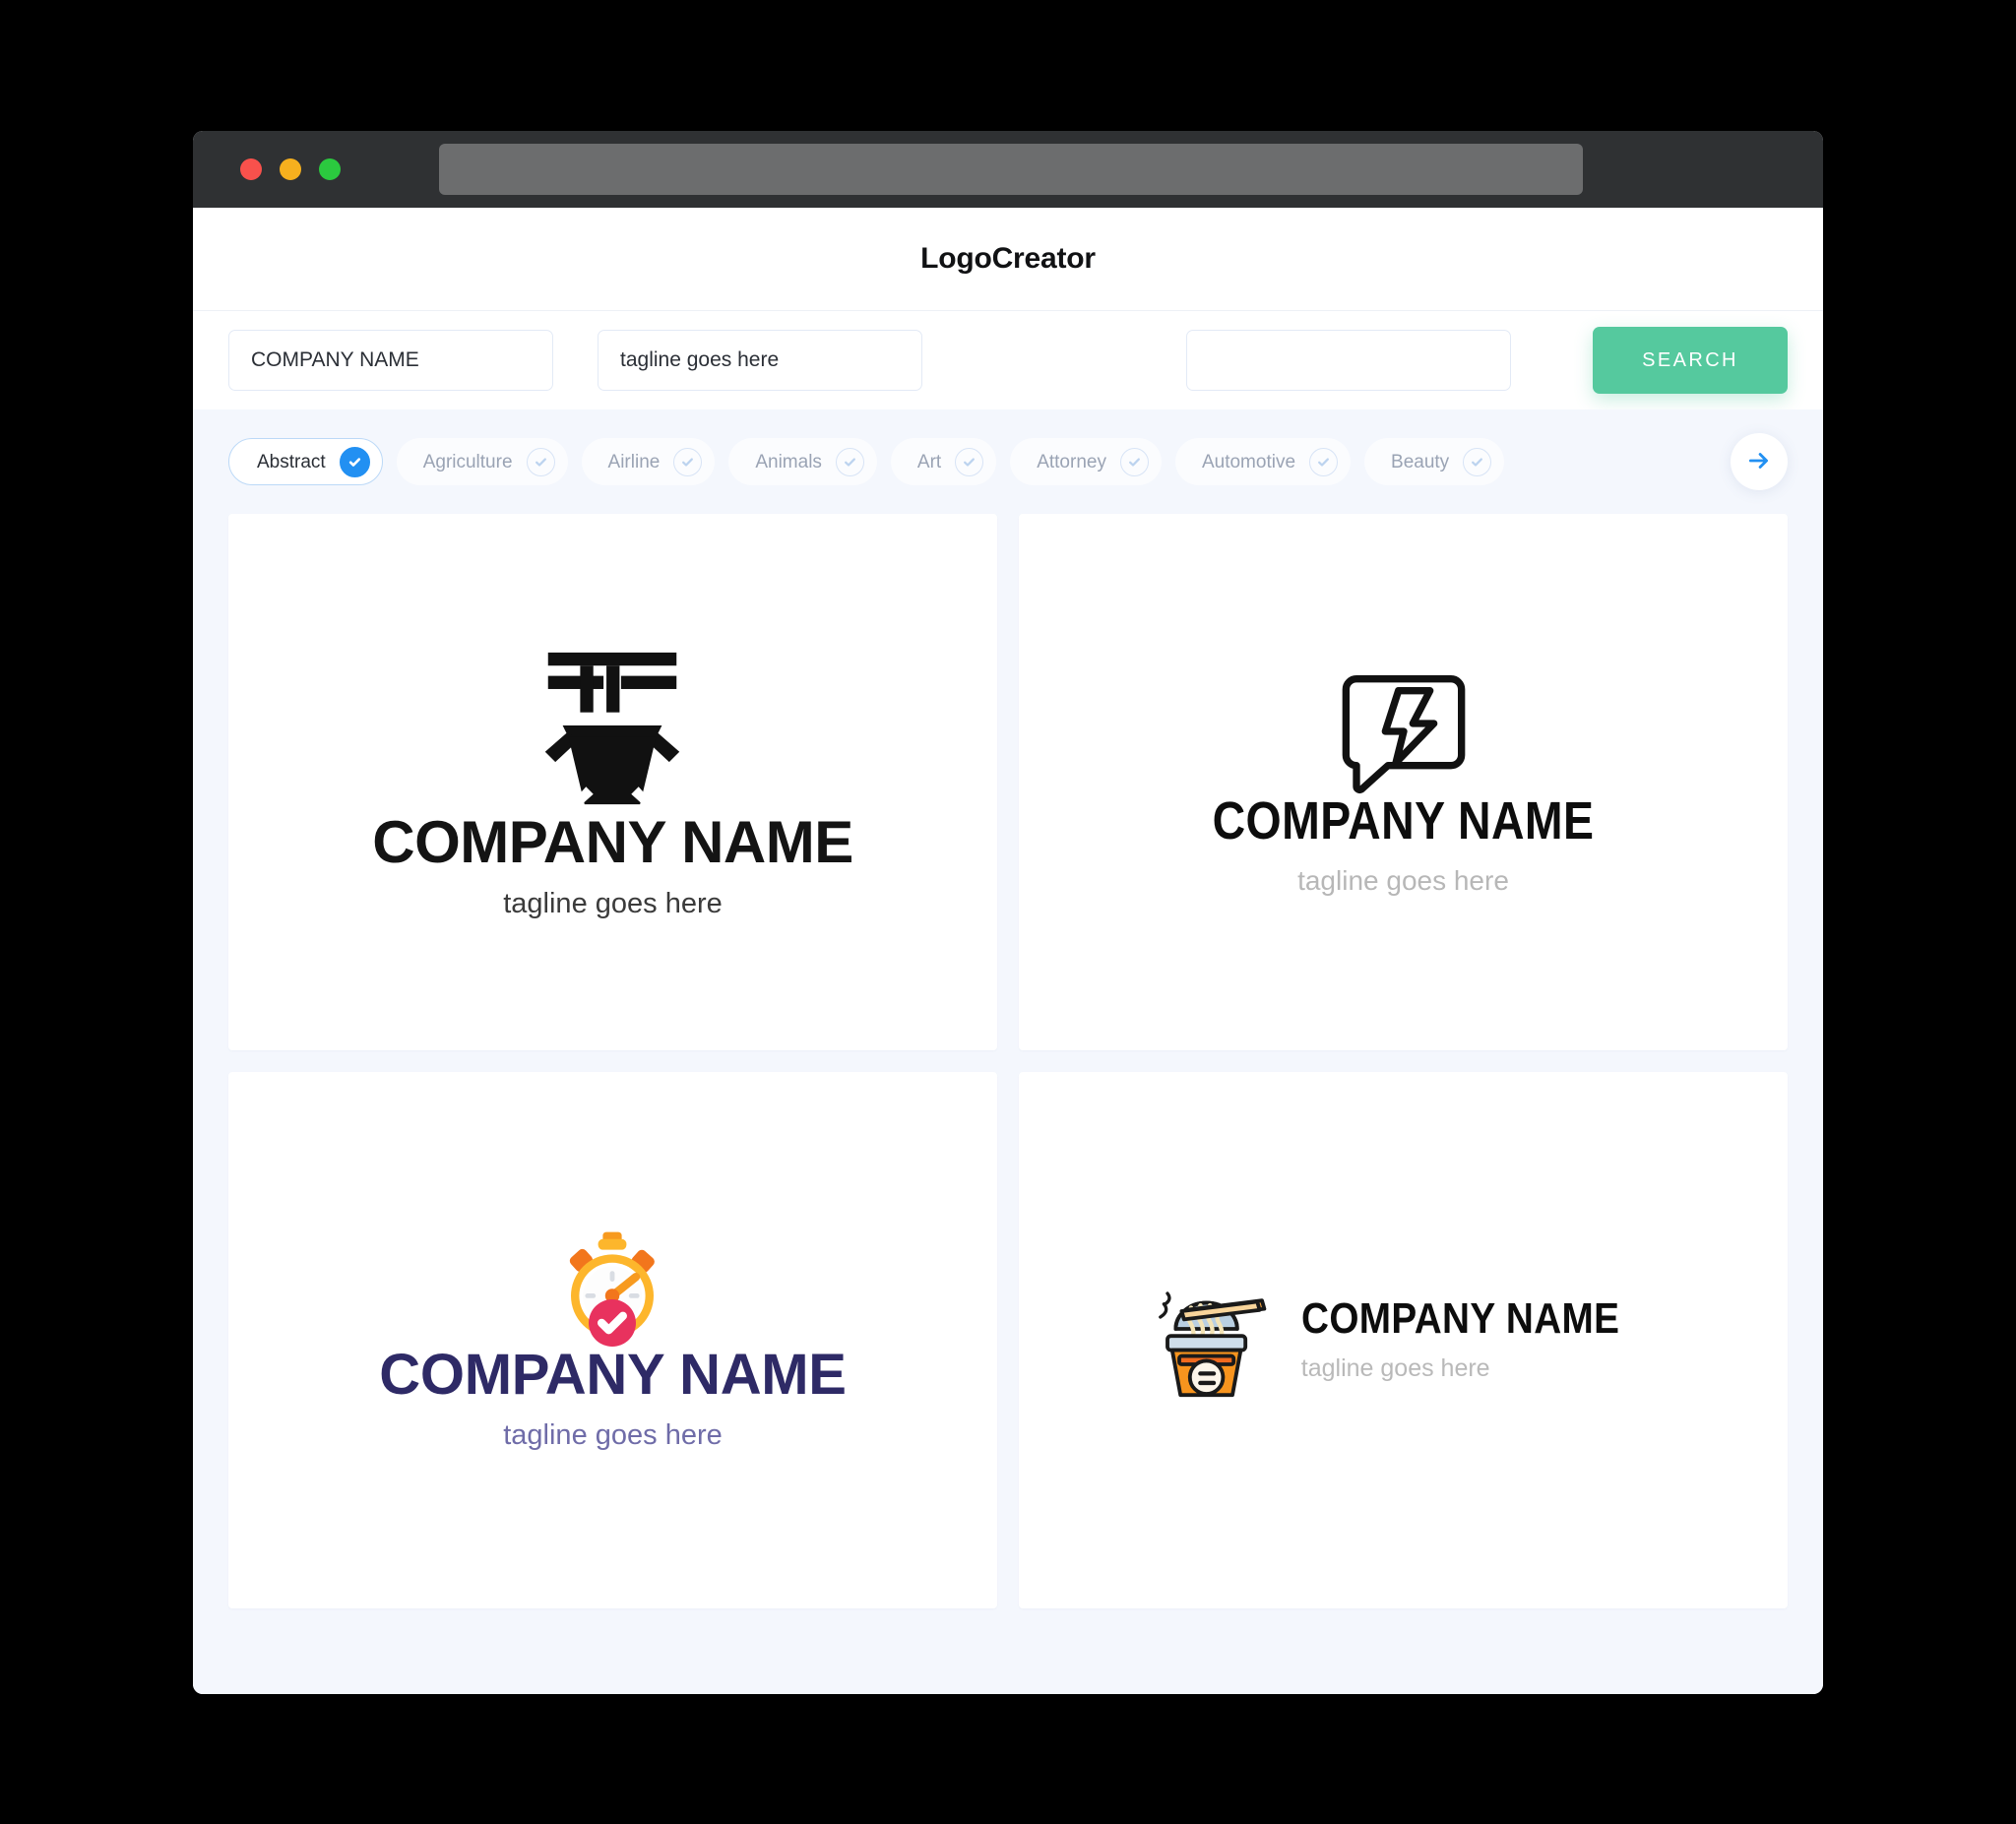  Describe the element at coordinates (634, 461) in the screenshot. I see `category-chip-label: Airline` at that location.